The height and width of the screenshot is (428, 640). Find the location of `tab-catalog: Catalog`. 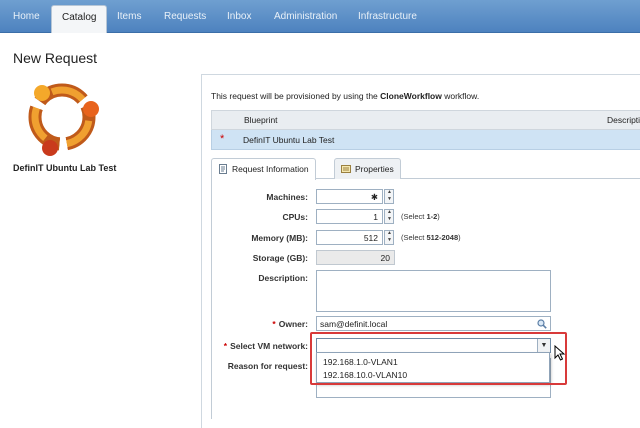

tab-catalog: Catalog is located at coordinates (79, 19).